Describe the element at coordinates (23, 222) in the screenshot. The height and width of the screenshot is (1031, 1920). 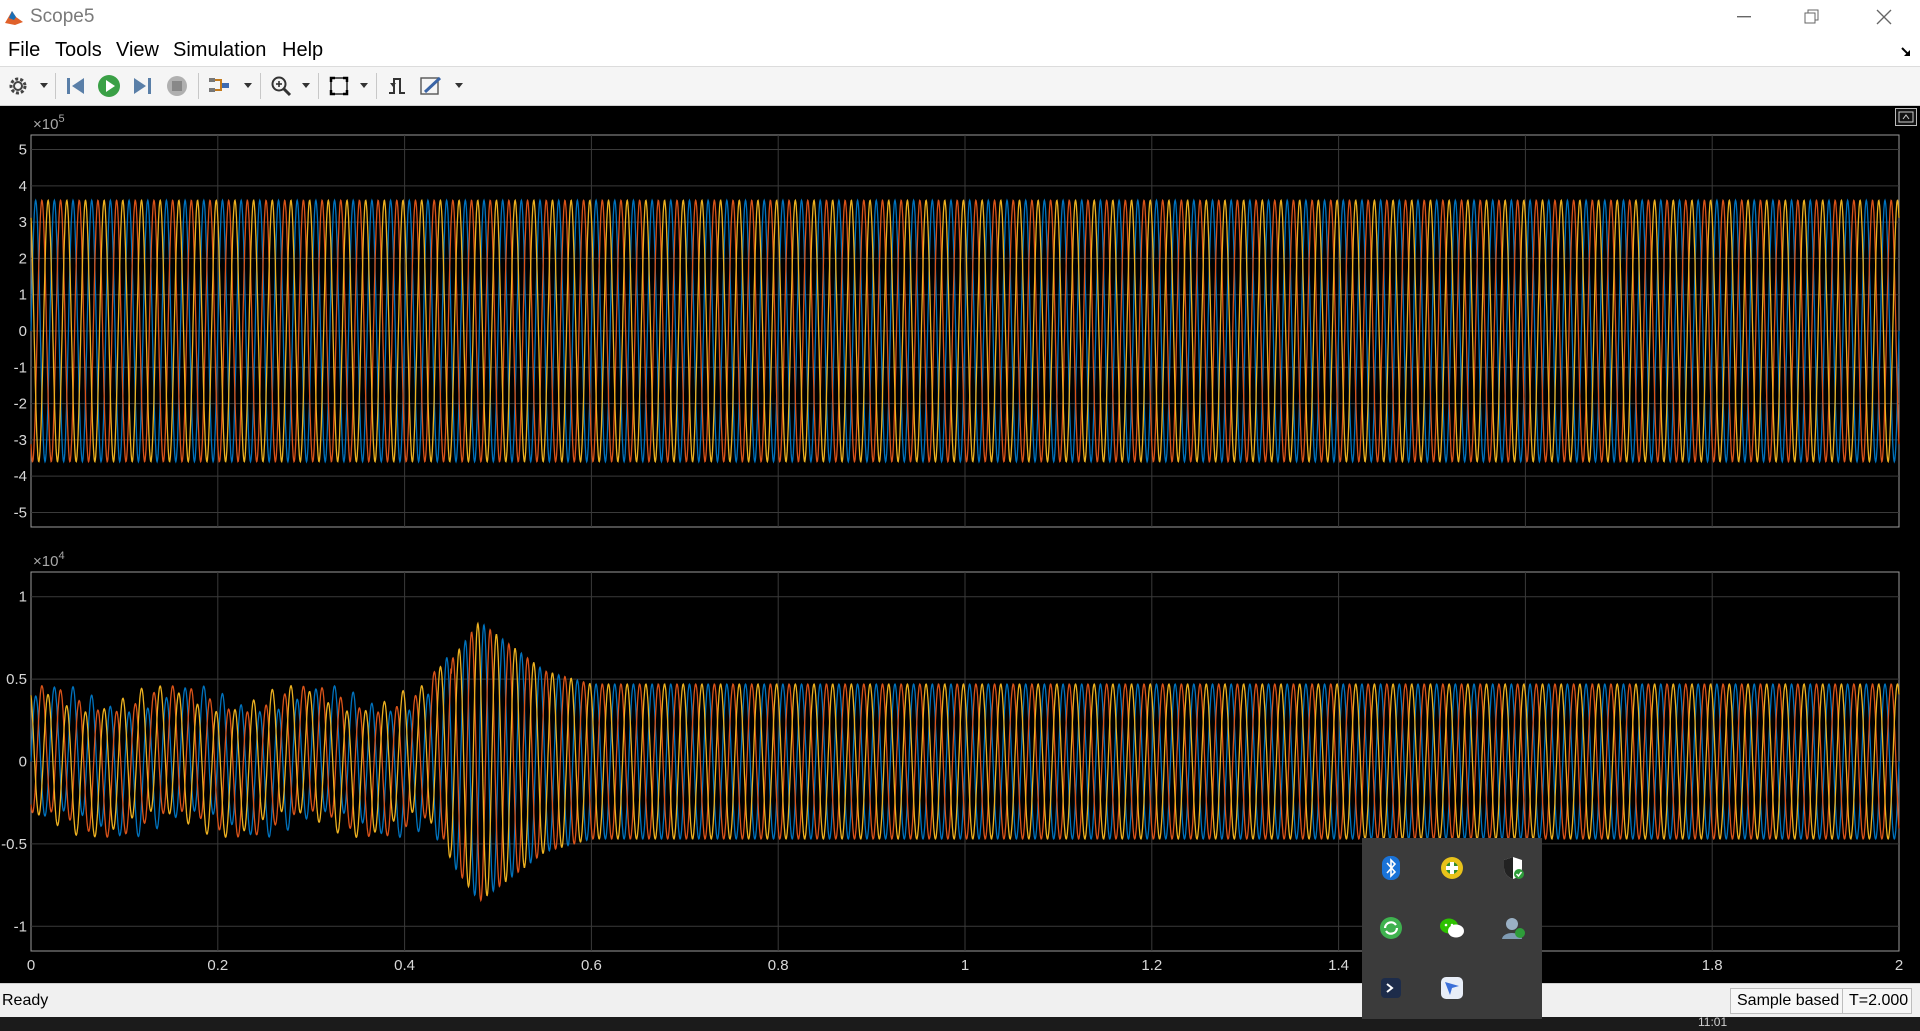
I see `y-tick-label: 3` at that location.